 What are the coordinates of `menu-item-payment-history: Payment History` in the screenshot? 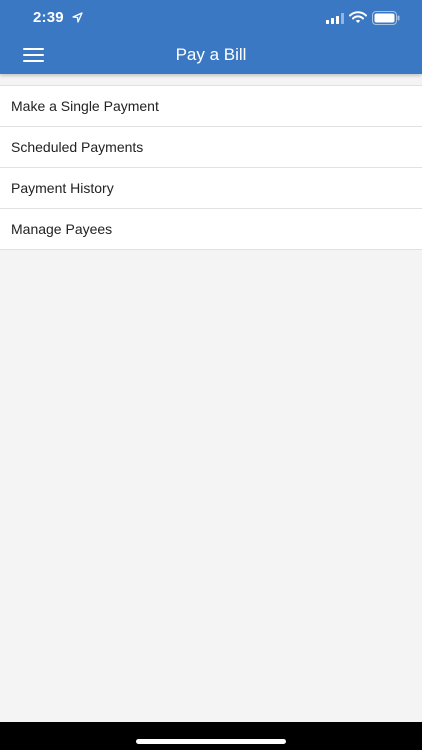 It's located at (211, 188).